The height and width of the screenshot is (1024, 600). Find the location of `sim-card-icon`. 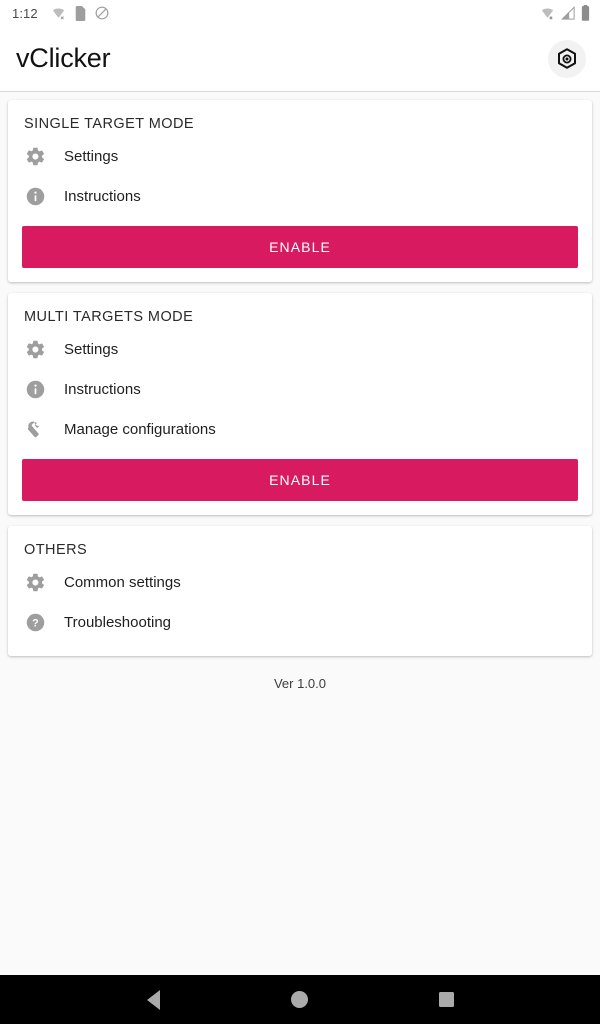

sim-card-icon is located at coordinates (80, 13).